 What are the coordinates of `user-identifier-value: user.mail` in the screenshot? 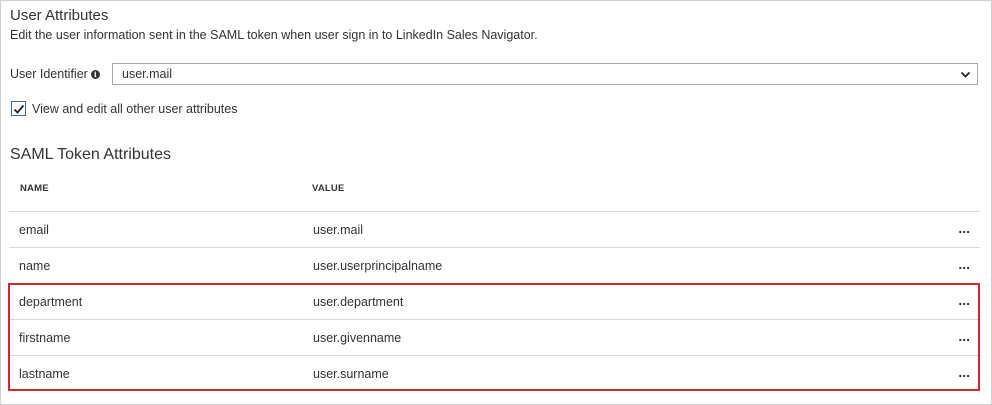 It's located at (147, 74).